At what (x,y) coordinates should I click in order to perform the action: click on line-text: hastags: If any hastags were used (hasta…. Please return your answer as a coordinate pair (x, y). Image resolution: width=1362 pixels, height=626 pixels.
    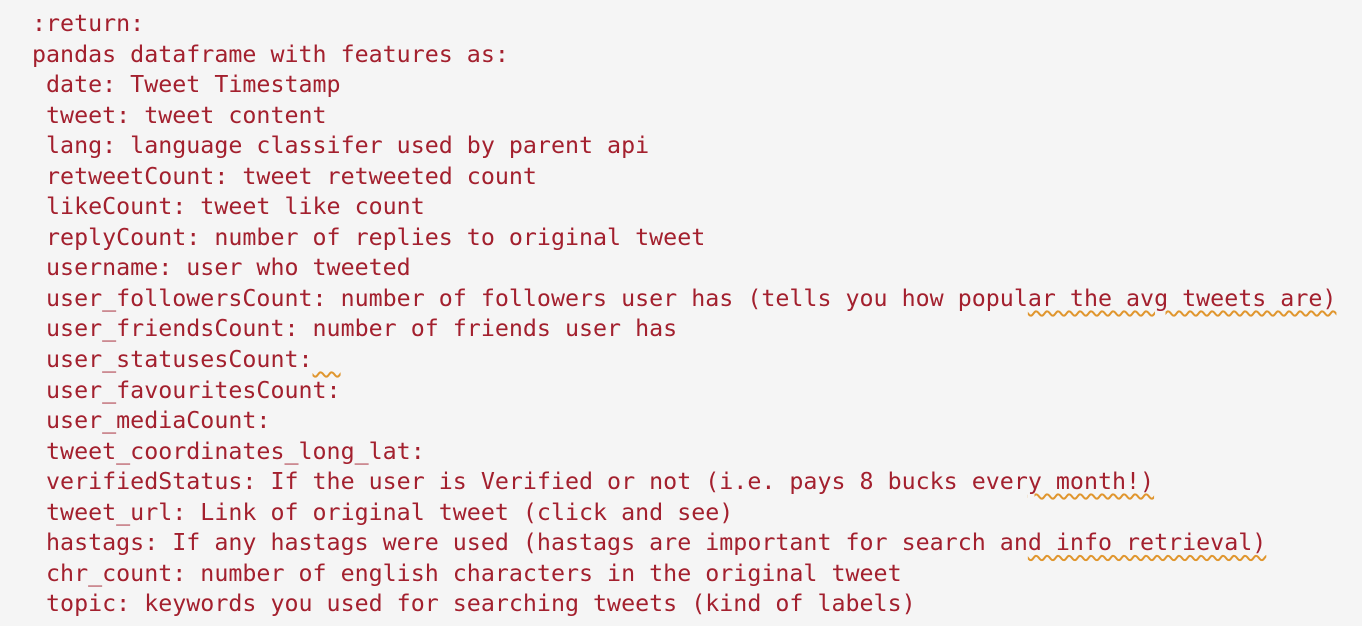
    Looking at the image, I should click on (530, 543).